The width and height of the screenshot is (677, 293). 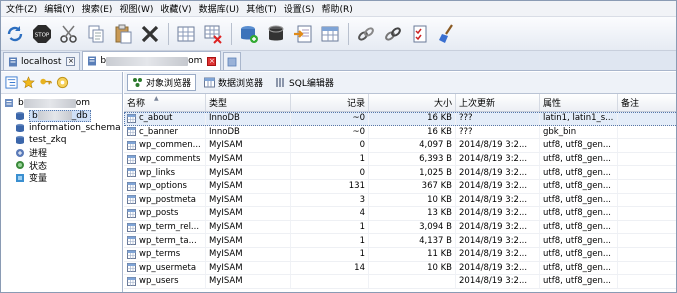 I want to click on column-header-updated: 上次更新, so click(x=498, y=102).